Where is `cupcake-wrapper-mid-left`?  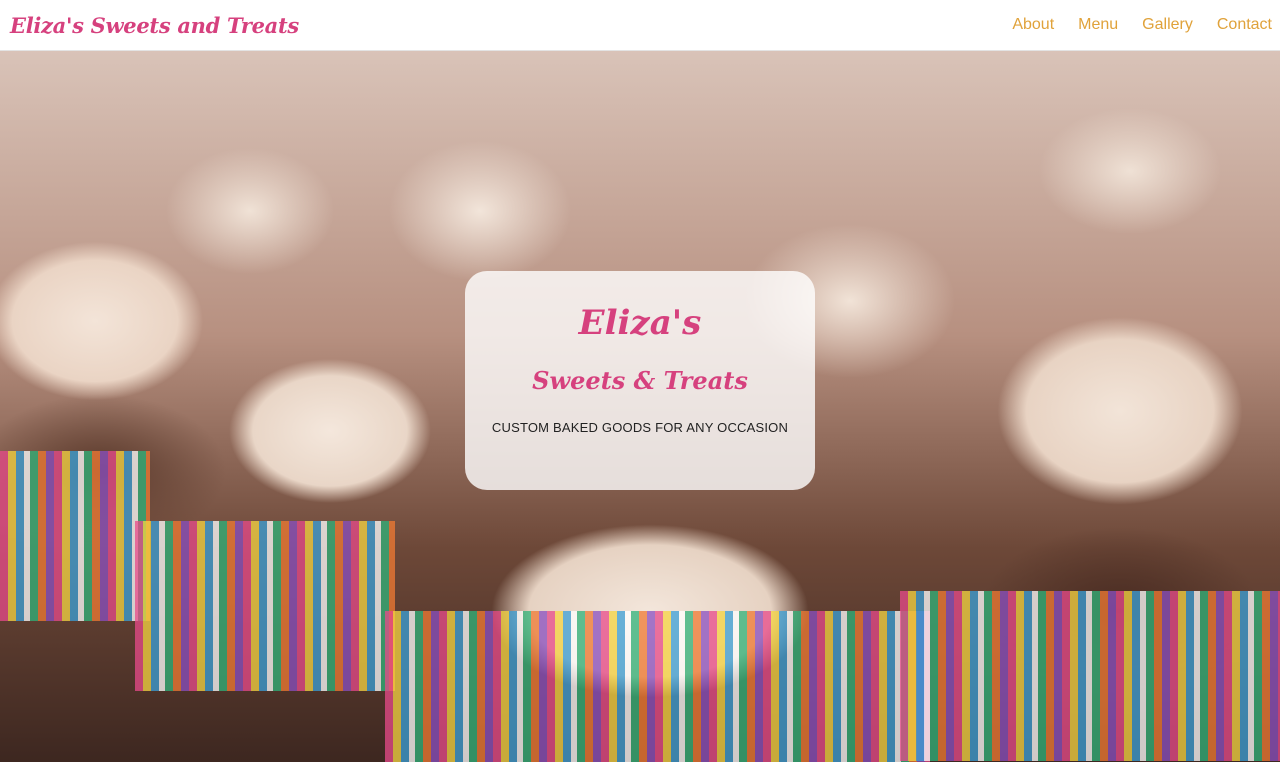
cupcake-wrapper-mid-left is located at coordinates (265, 606).